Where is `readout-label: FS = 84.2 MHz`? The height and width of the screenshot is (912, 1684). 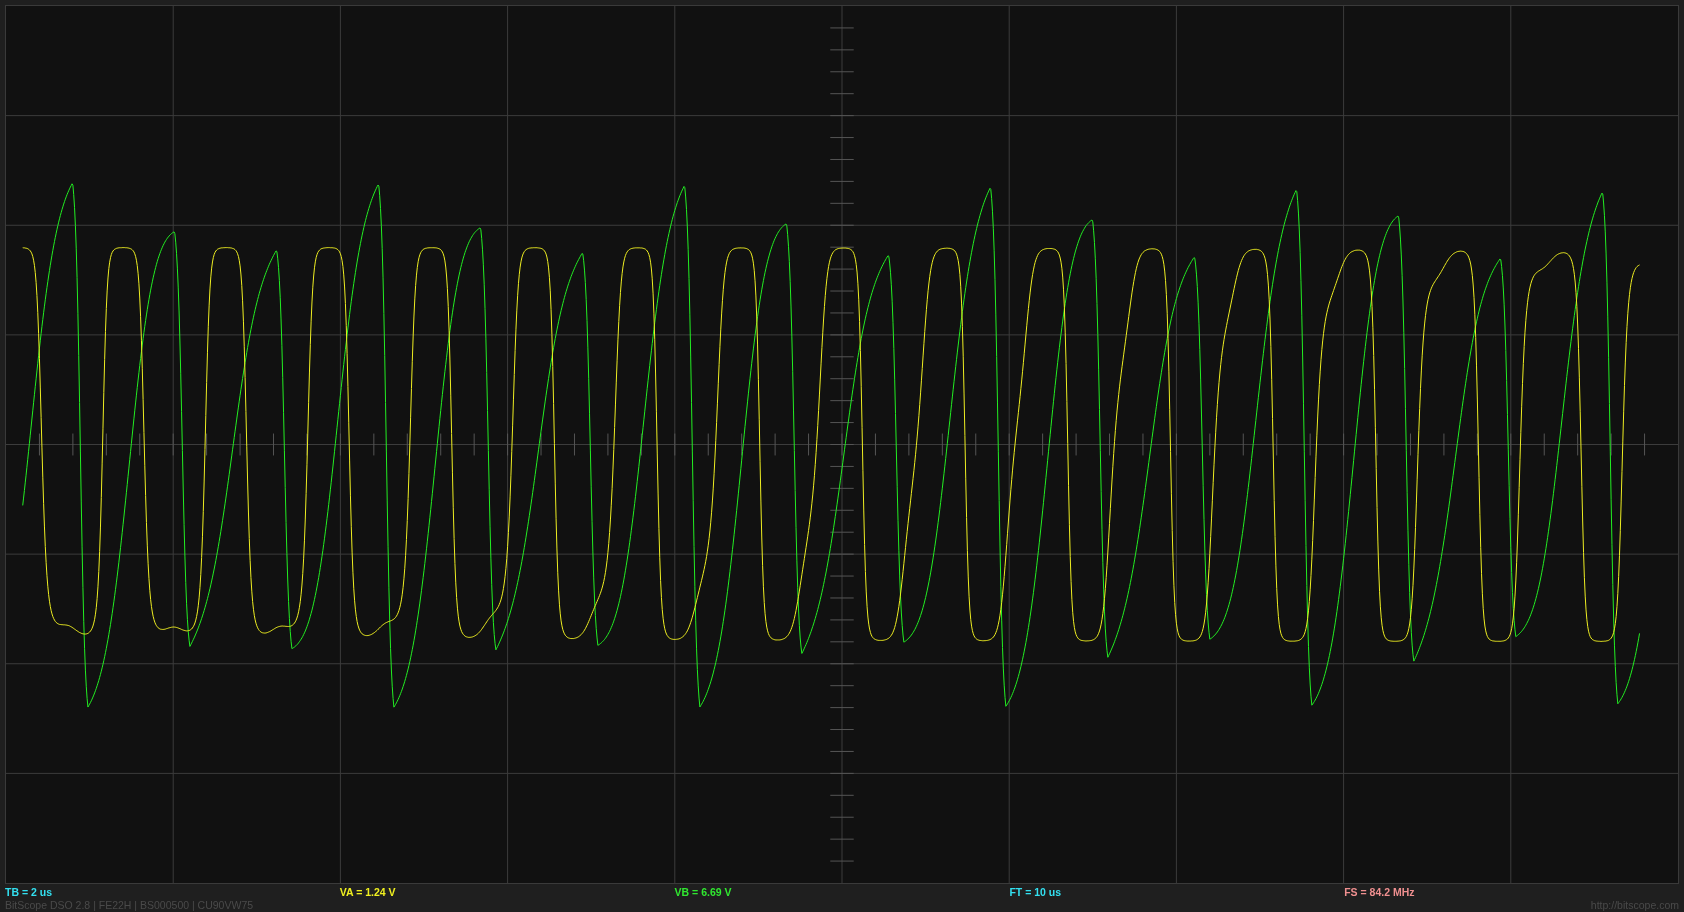 readout-label: FS = 84.2 MHz is located at coordinates (1379, 893).